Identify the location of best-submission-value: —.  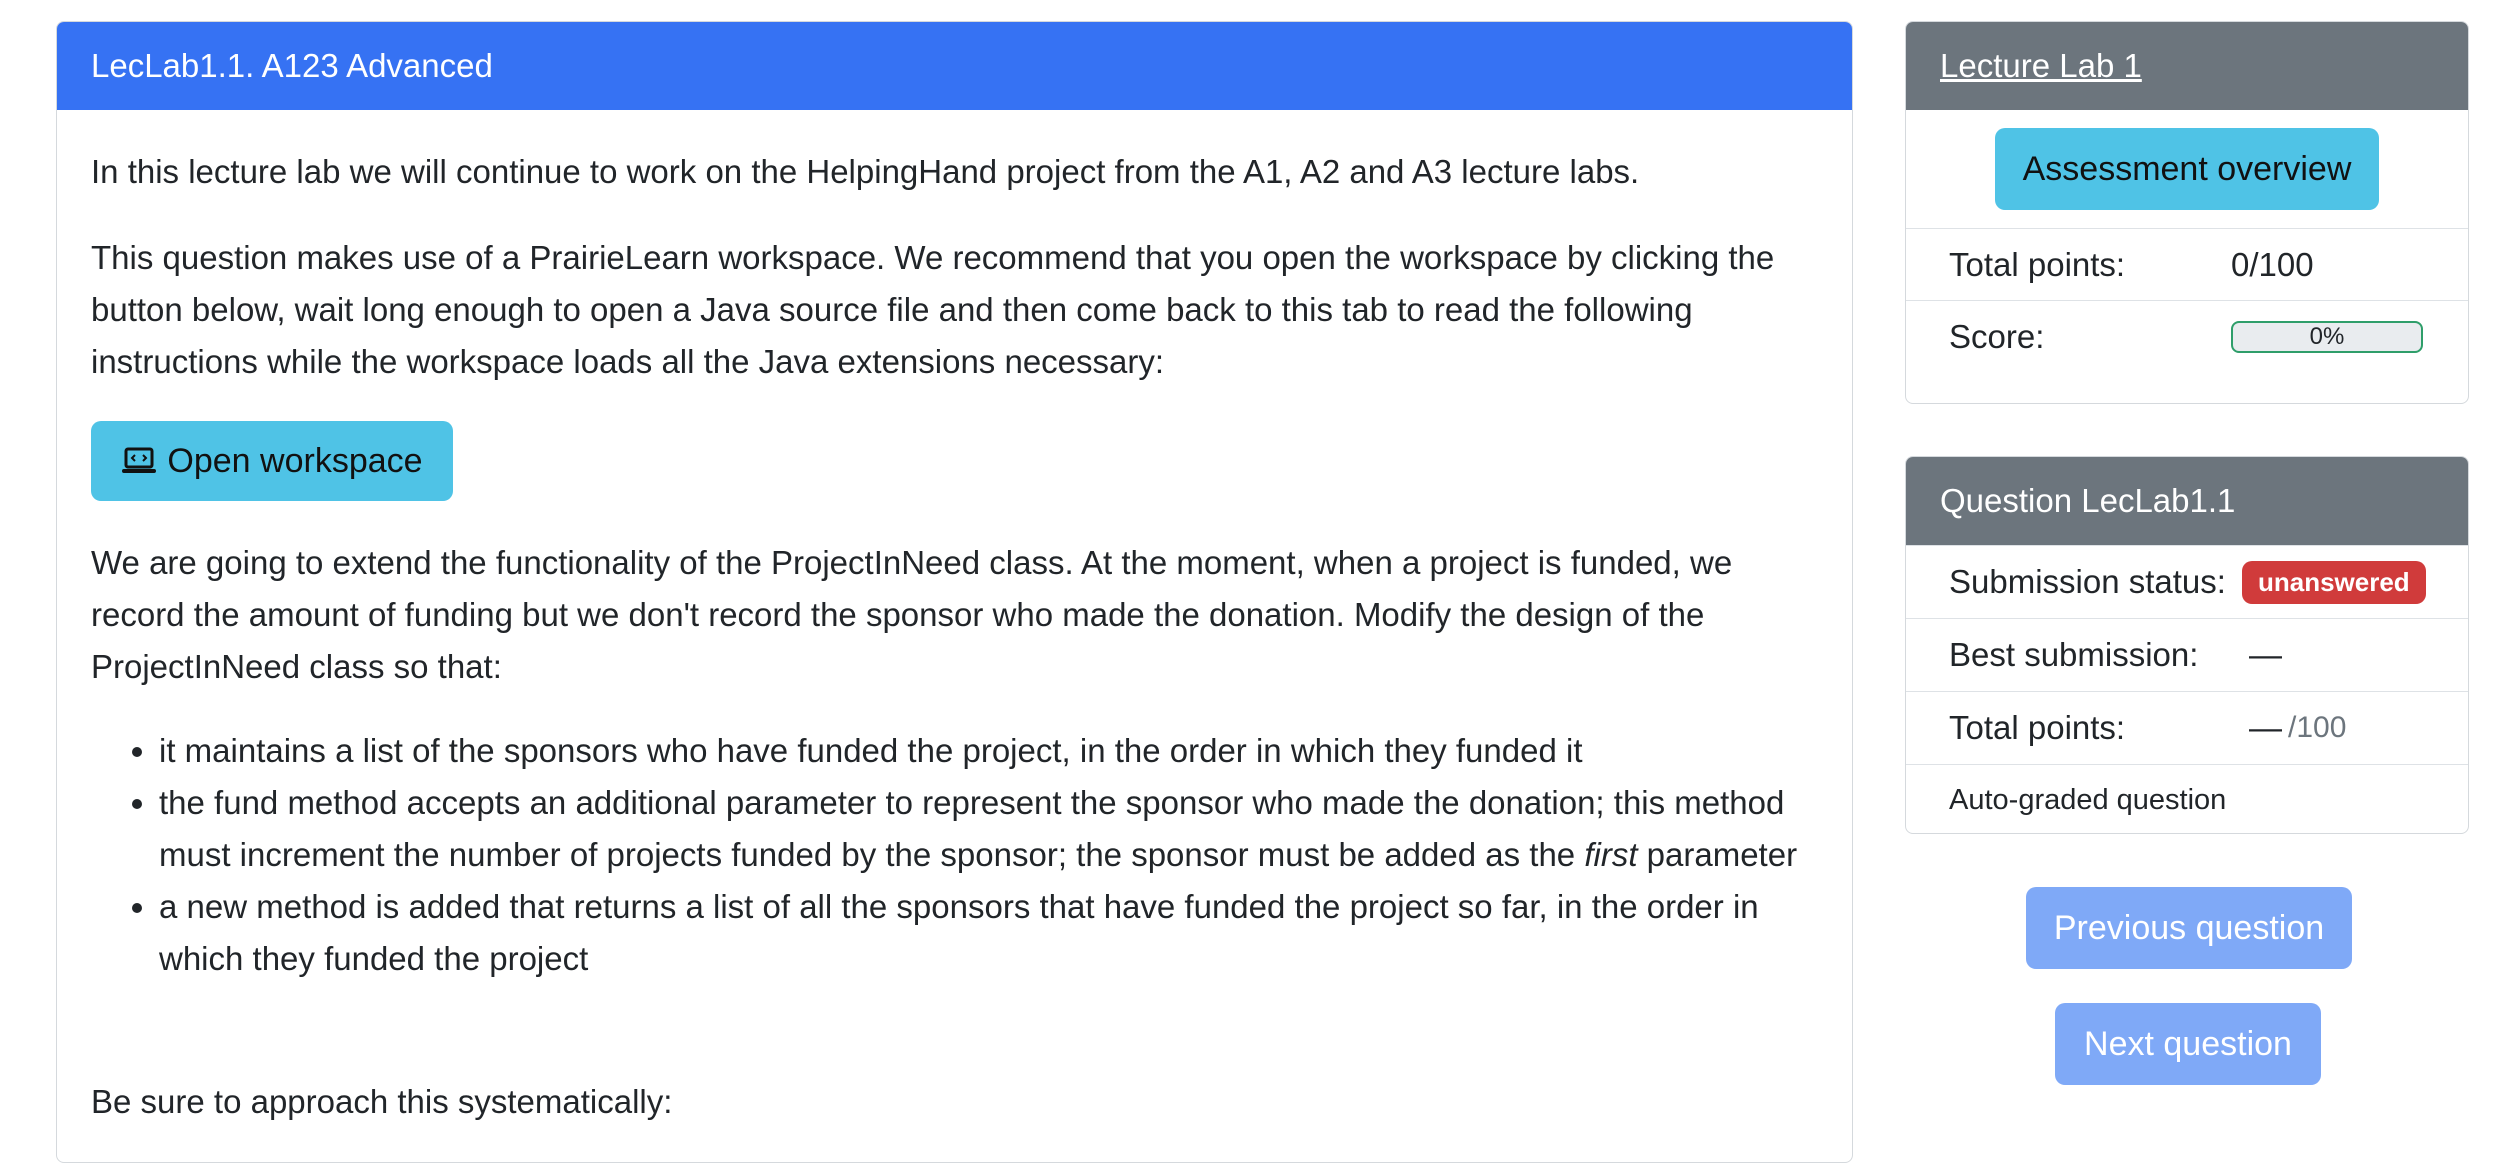
(2265, 654).